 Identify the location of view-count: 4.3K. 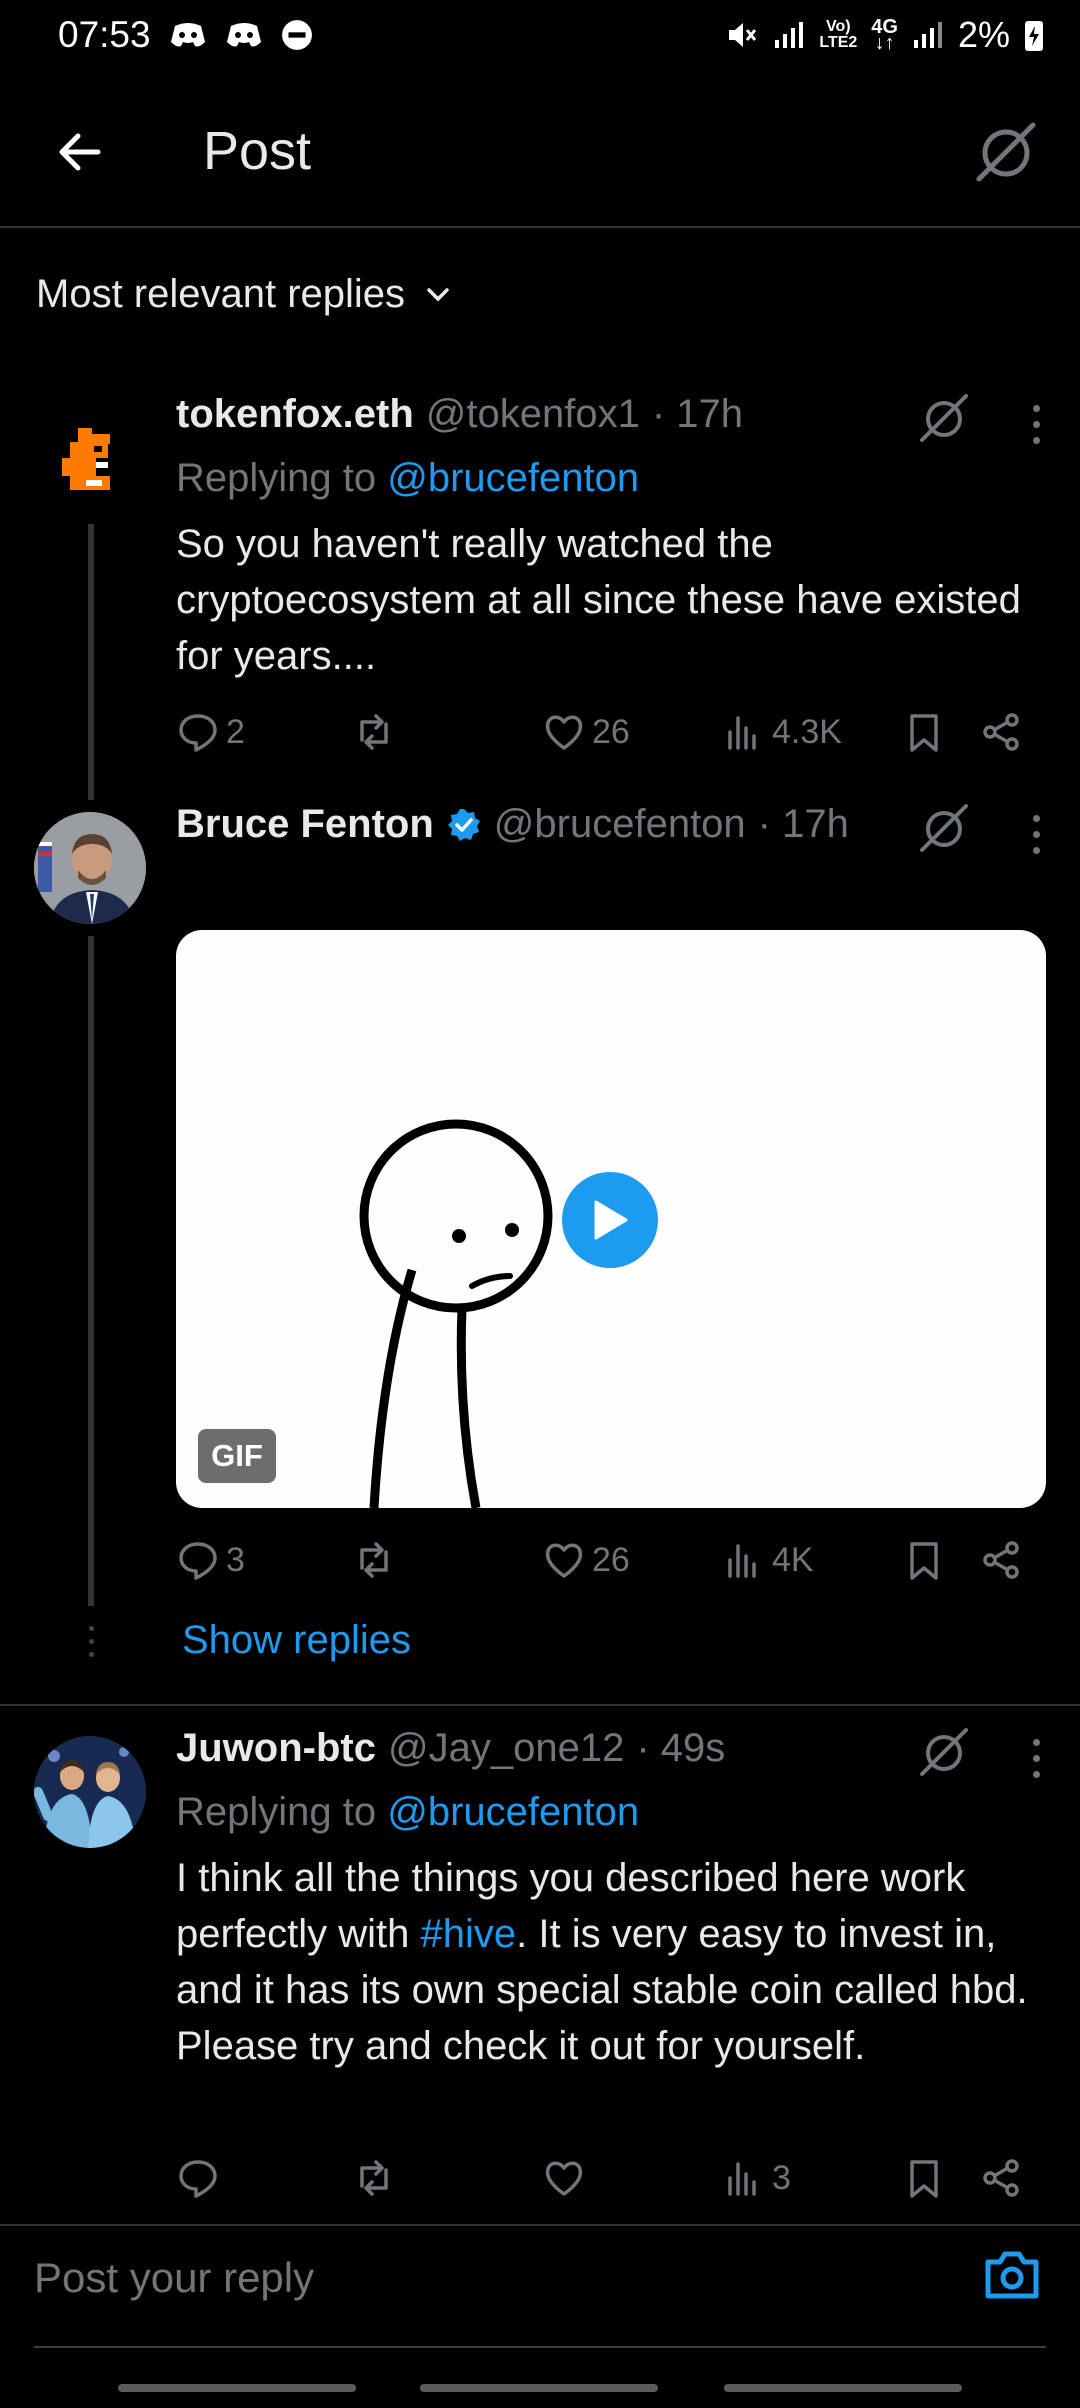
(807, 731).